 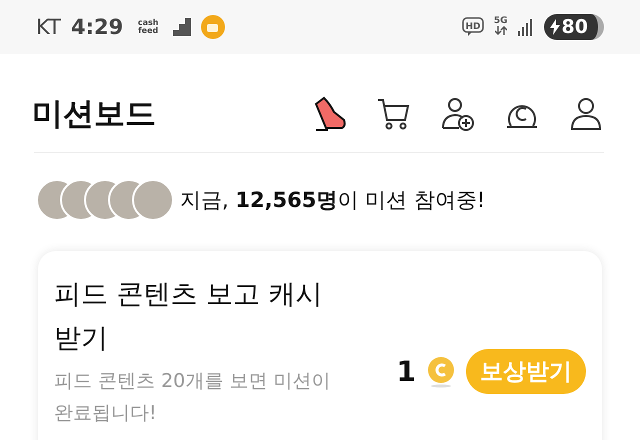 What do you see at coordinates (406, 371) in the screenshot?
I see `reward-amount: 1` at bounding box center [406, 371].